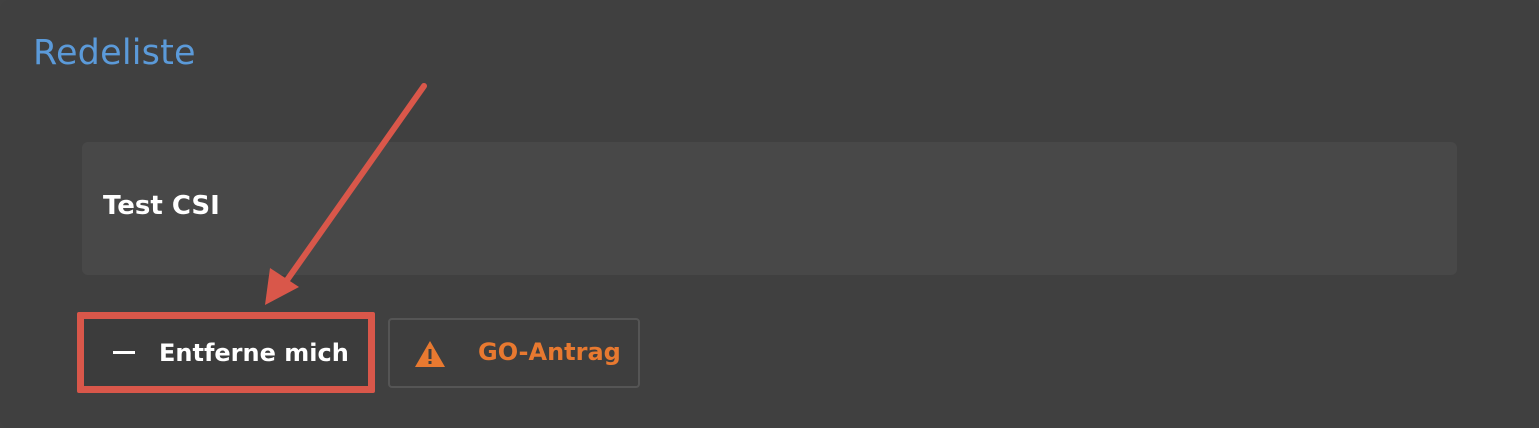 This screenshot has width=1539, height=428. I want to click on speaker-name: Test CSI, so click(161, 206).